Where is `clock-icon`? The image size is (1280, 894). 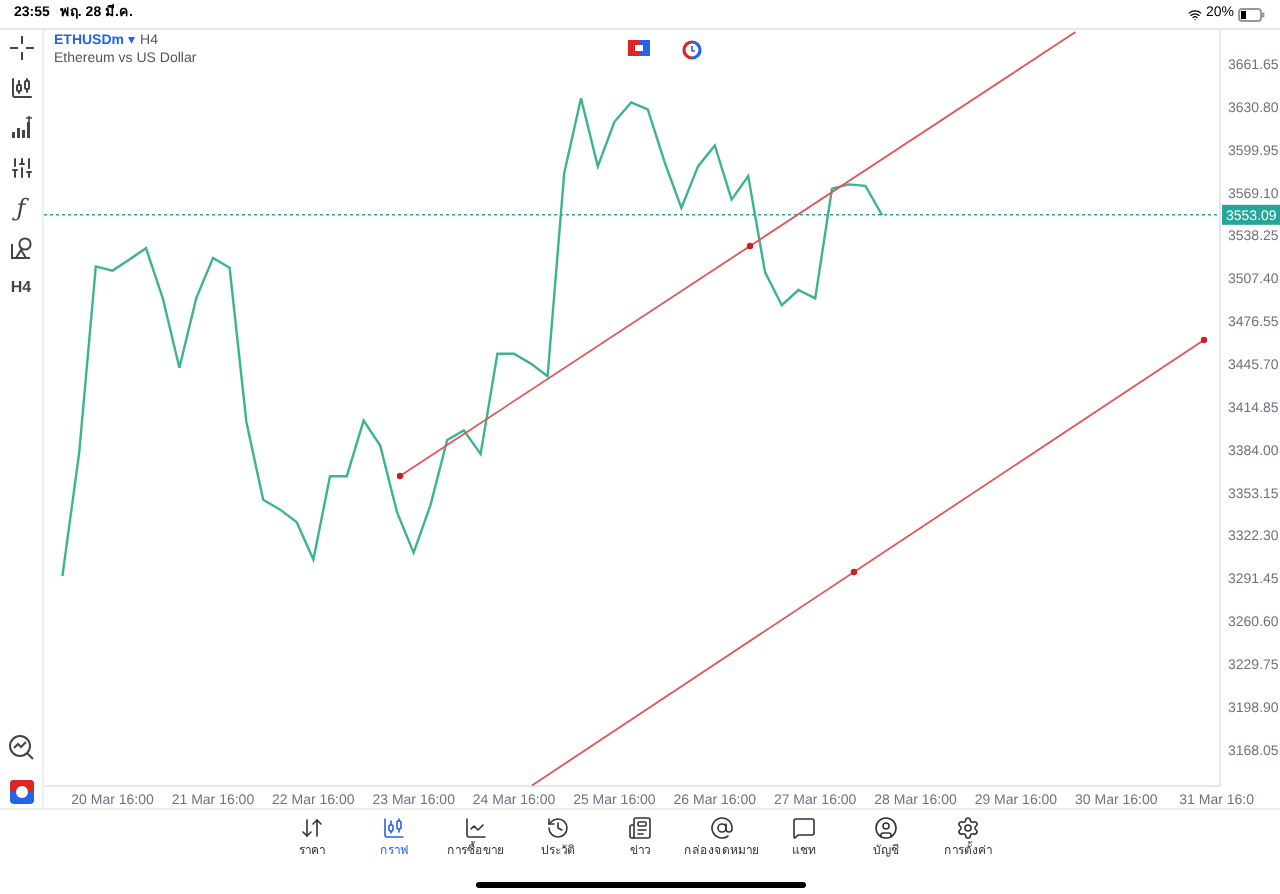
clock-icon is located at coordinates (692, 50).